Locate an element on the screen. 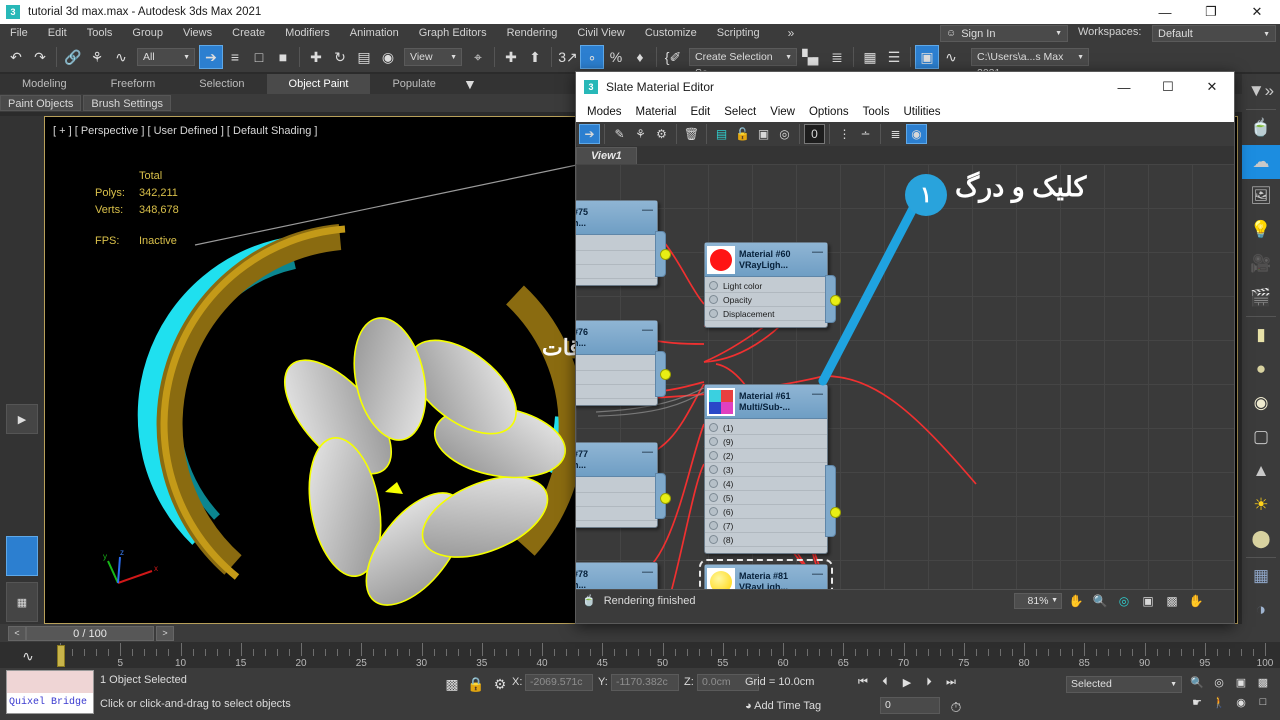 Image resolution: width=1280 pixels, height=720 pixels. node-header: #75 h... — is located at coordinates (616, 218).